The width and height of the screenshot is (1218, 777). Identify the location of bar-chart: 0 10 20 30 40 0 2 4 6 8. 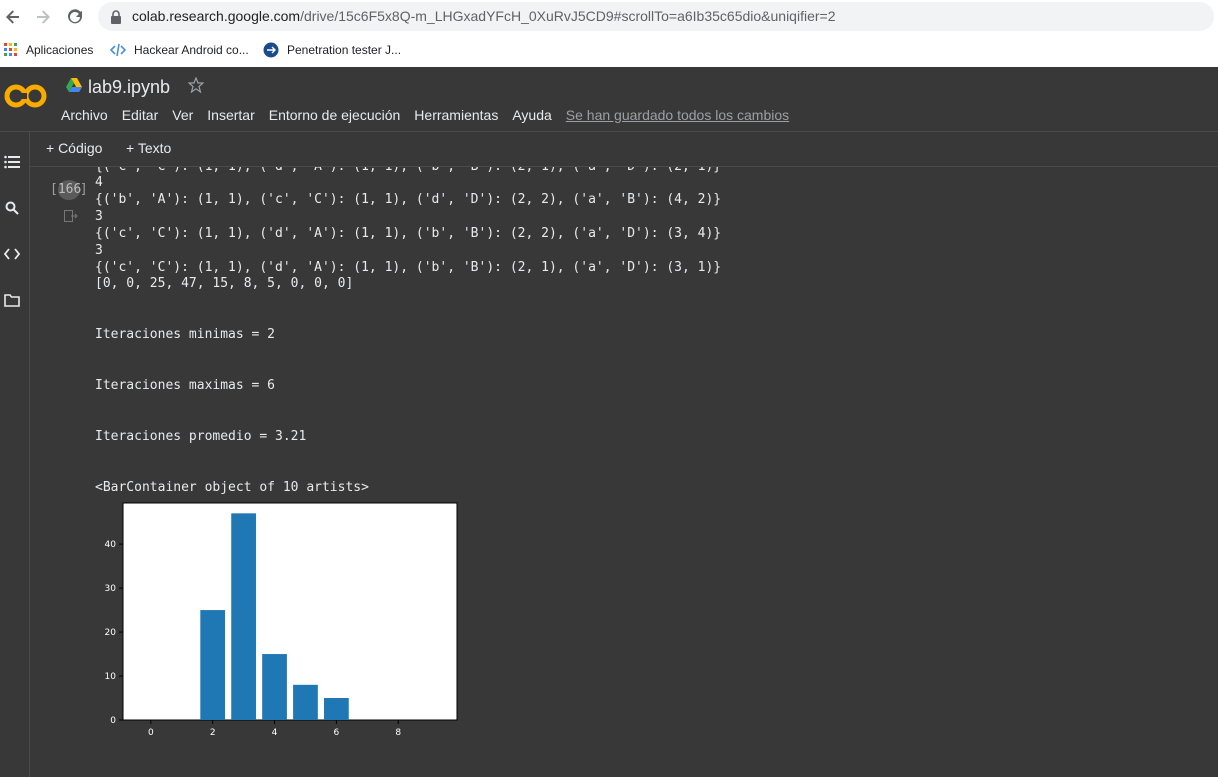
(281, 617).